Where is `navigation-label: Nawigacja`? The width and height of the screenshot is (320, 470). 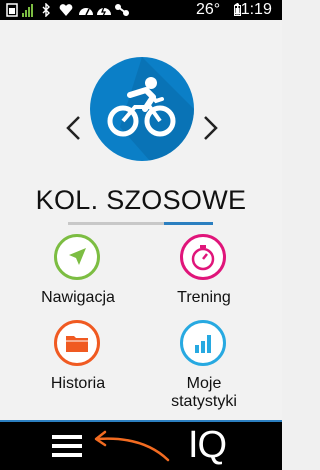 navigation-label: Nawigacja is located at coordinates (78, 297).